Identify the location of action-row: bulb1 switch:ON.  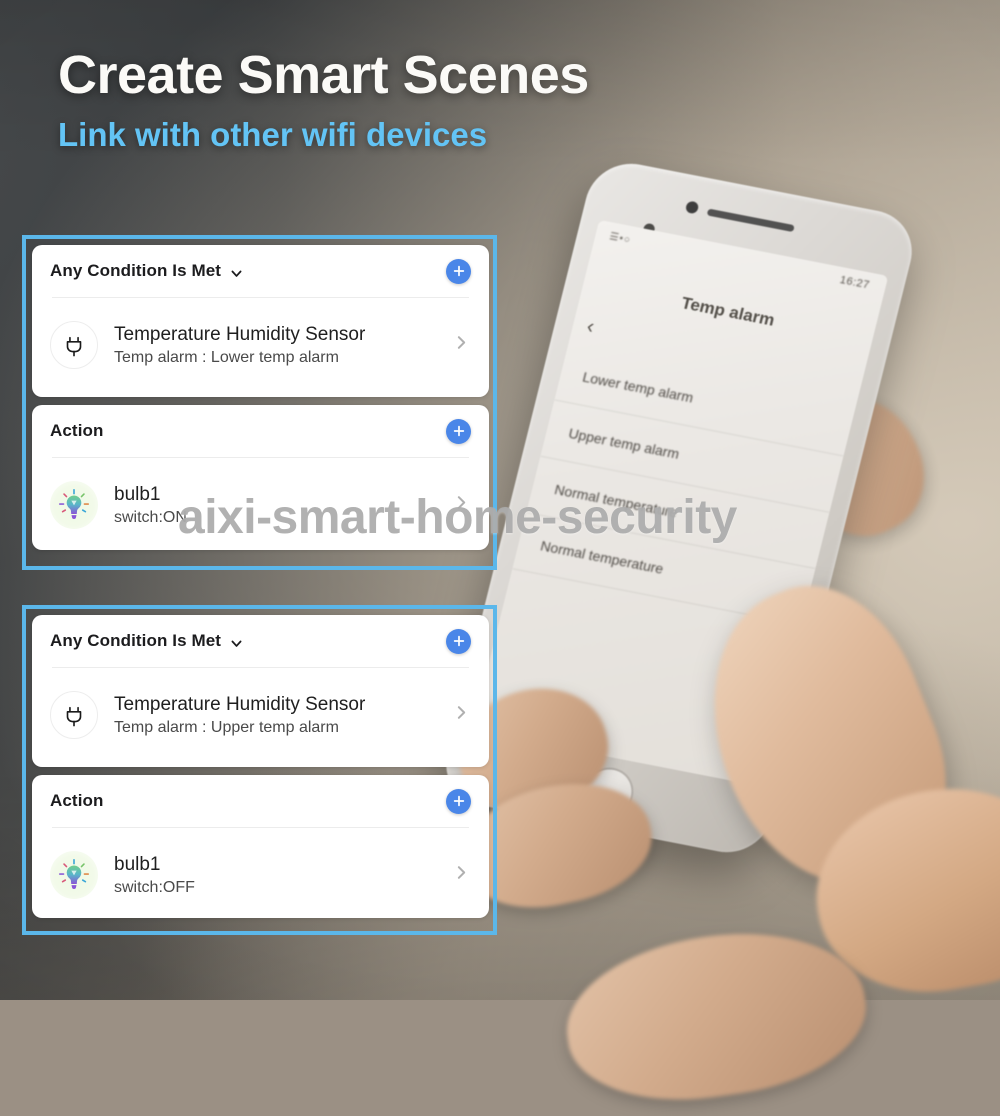
(260, 504).